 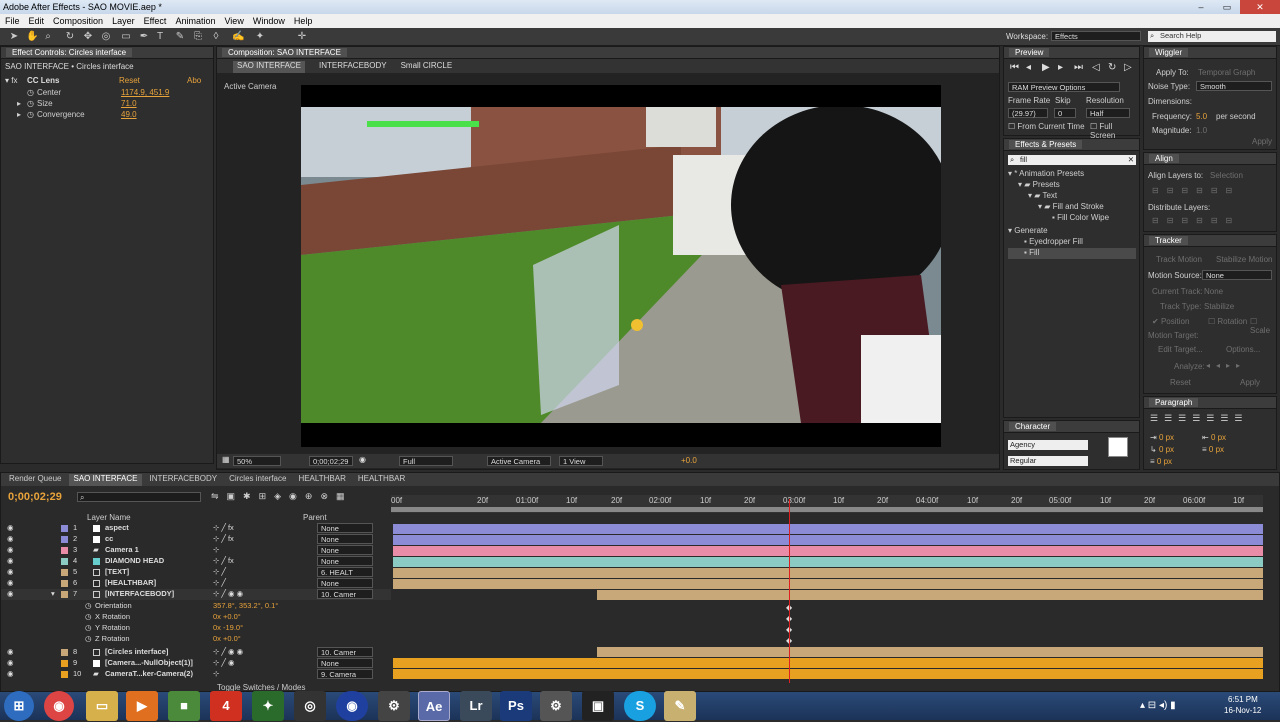 What do you see at coordinates (1065, 113) in the screenshot?
I see `skip-field: 0` at bounding box center [1065, 113].